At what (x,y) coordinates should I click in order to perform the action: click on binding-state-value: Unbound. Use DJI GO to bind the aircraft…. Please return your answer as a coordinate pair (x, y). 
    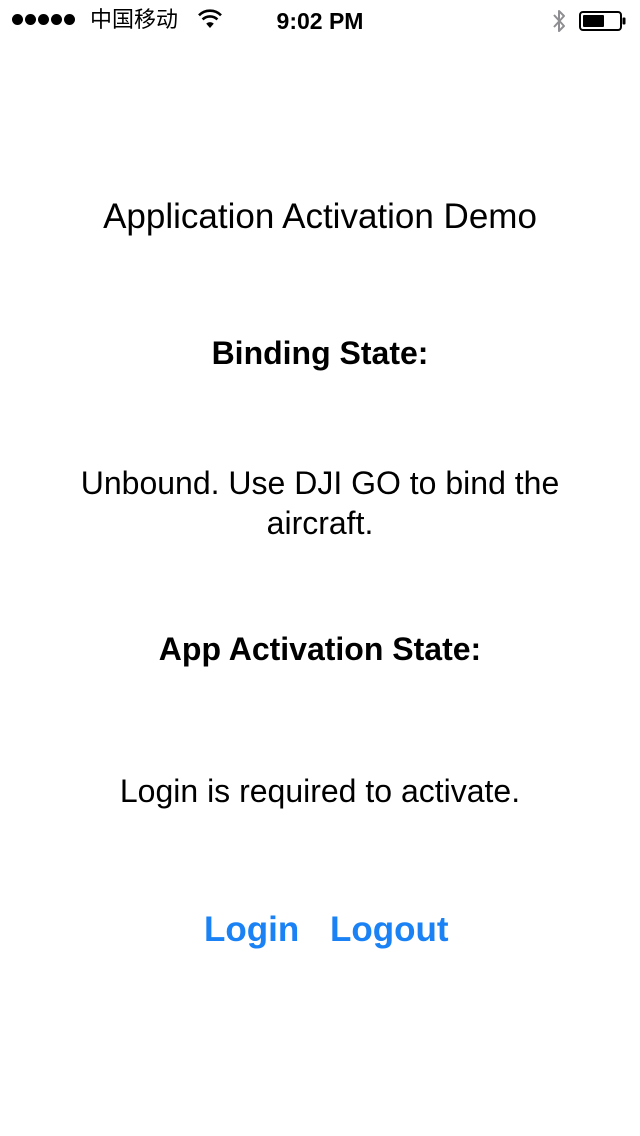
    Looking at the image, I should click on (320, 503).